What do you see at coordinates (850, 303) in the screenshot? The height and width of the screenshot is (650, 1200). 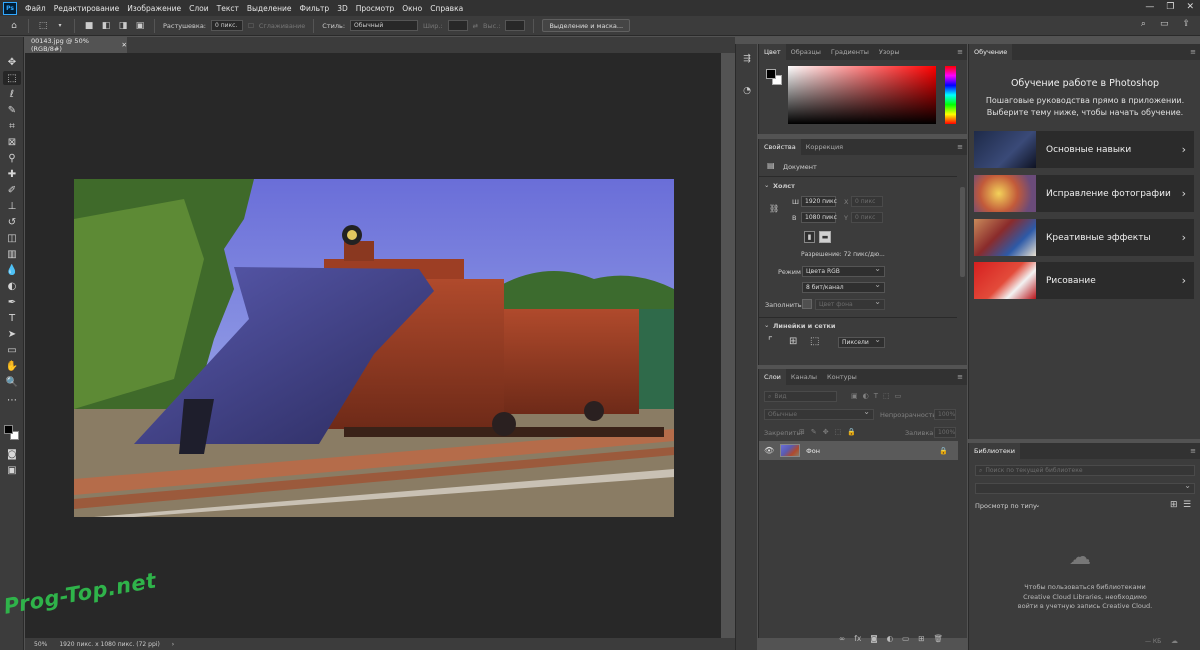 I see `fill-select: Цвет фона` at bounding box center [850, 303].